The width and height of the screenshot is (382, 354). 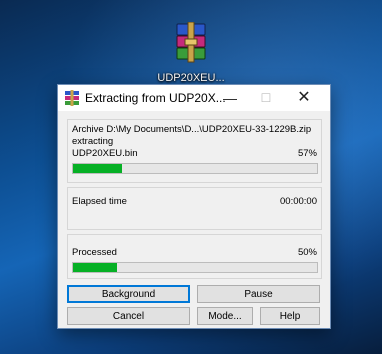 I want to click on help-button: Help, so click(x=290, y=316).